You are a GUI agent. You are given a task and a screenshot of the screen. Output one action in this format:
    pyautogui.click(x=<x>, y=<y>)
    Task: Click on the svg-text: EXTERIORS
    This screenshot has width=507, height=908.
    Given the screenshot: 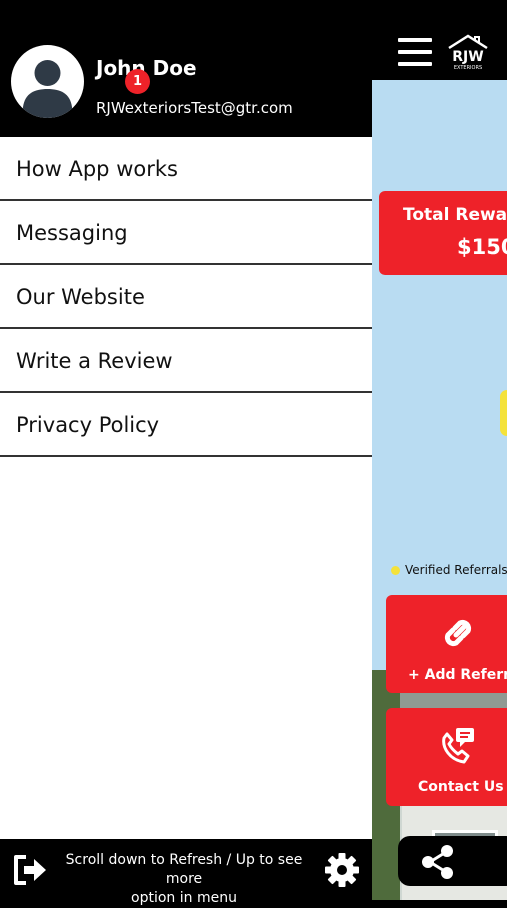 What is the action you would take?
    pyautogui.click(x=468, y=68)
    